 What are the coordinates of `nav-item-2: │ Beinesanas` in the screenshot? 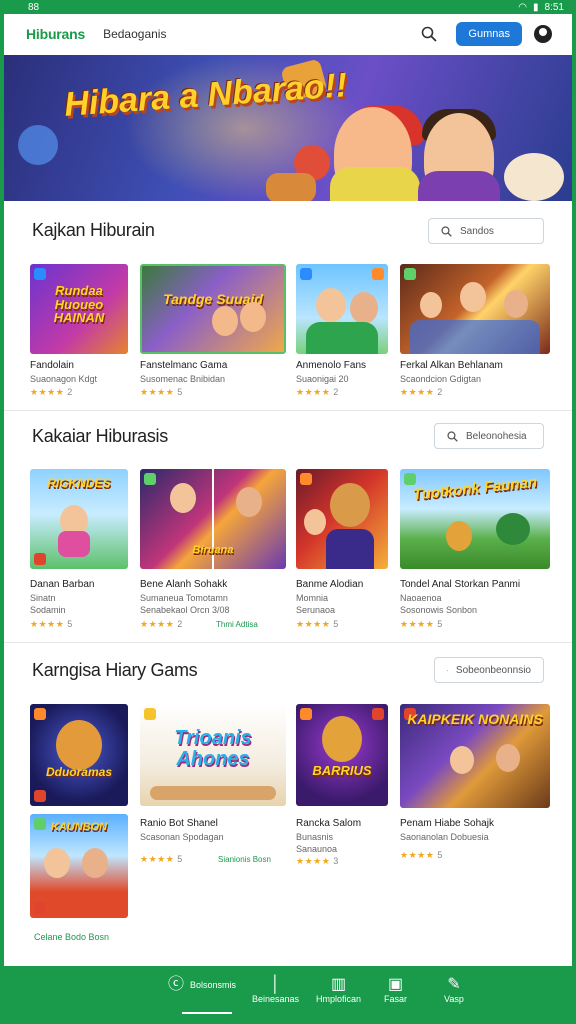 It's located at (275, 990).